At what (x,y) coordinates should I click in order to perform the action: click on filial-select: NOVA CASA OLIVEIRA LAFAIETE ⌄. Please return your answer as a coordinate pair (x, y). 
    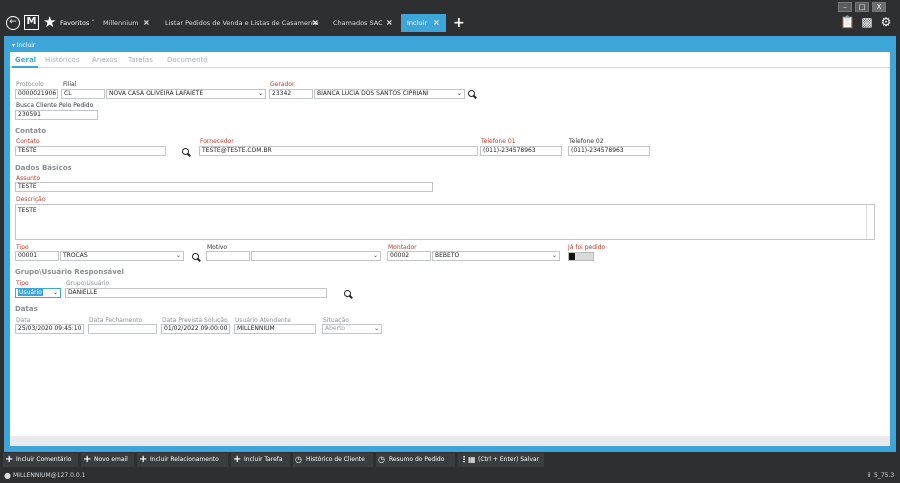
    Looking at the image, I should click on (186, 94).